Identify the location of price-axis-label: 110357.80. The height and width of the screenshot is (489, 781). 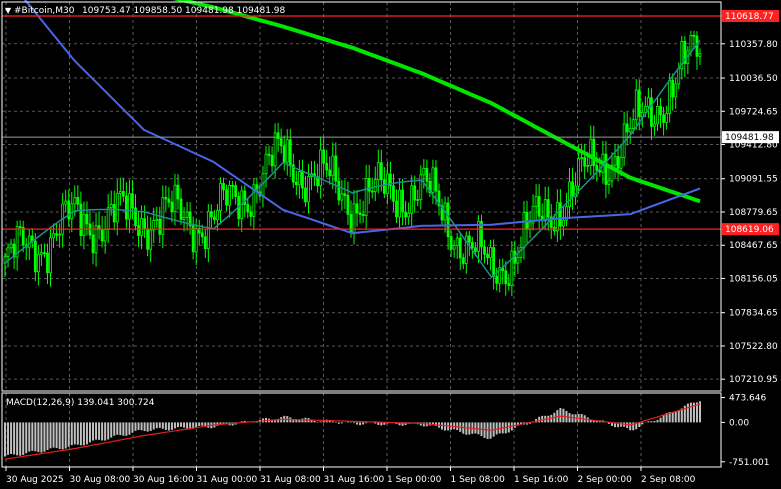
(753, 45).